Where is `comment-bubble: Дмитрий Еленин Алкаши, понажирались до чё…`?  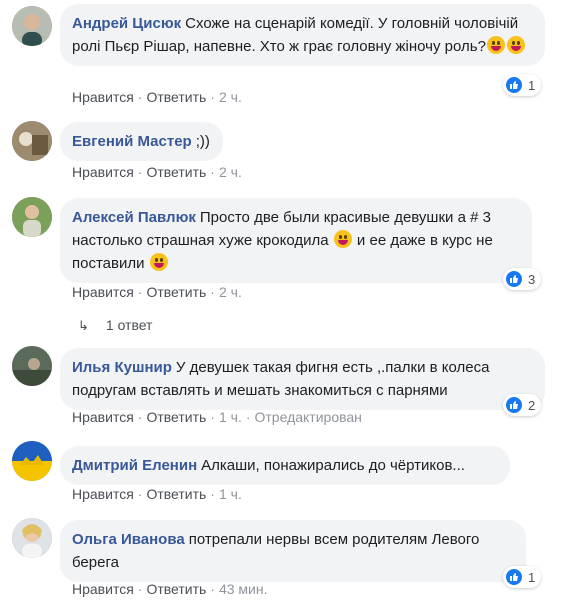
comment-bubble: Дмитрий Еленин Алкаши, понажирались до чё… is located at coordinates (285, 465).